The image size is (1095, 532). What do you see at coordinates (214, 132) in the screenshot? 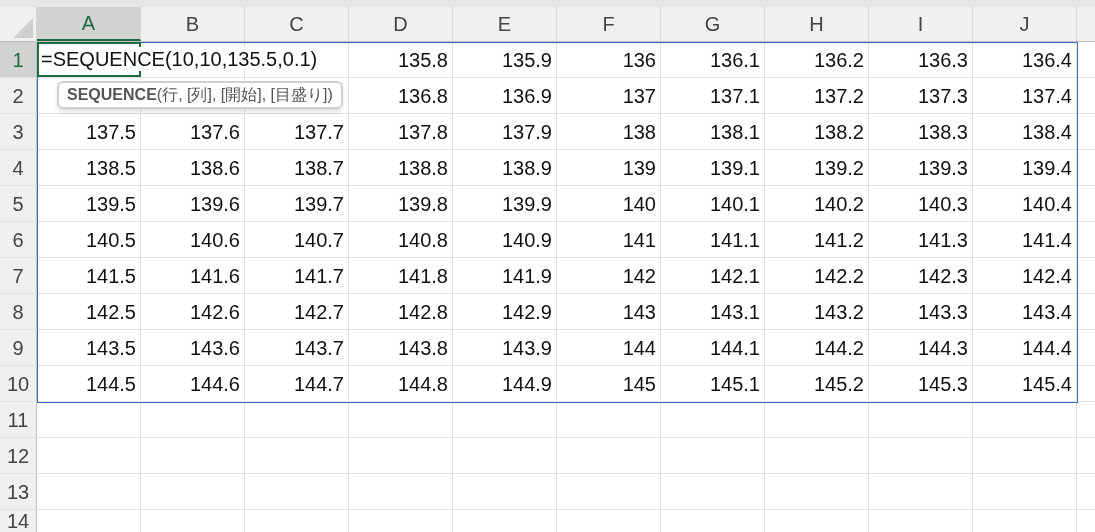
I see `cell-value: 137.6` at bounding box center [214, 132].